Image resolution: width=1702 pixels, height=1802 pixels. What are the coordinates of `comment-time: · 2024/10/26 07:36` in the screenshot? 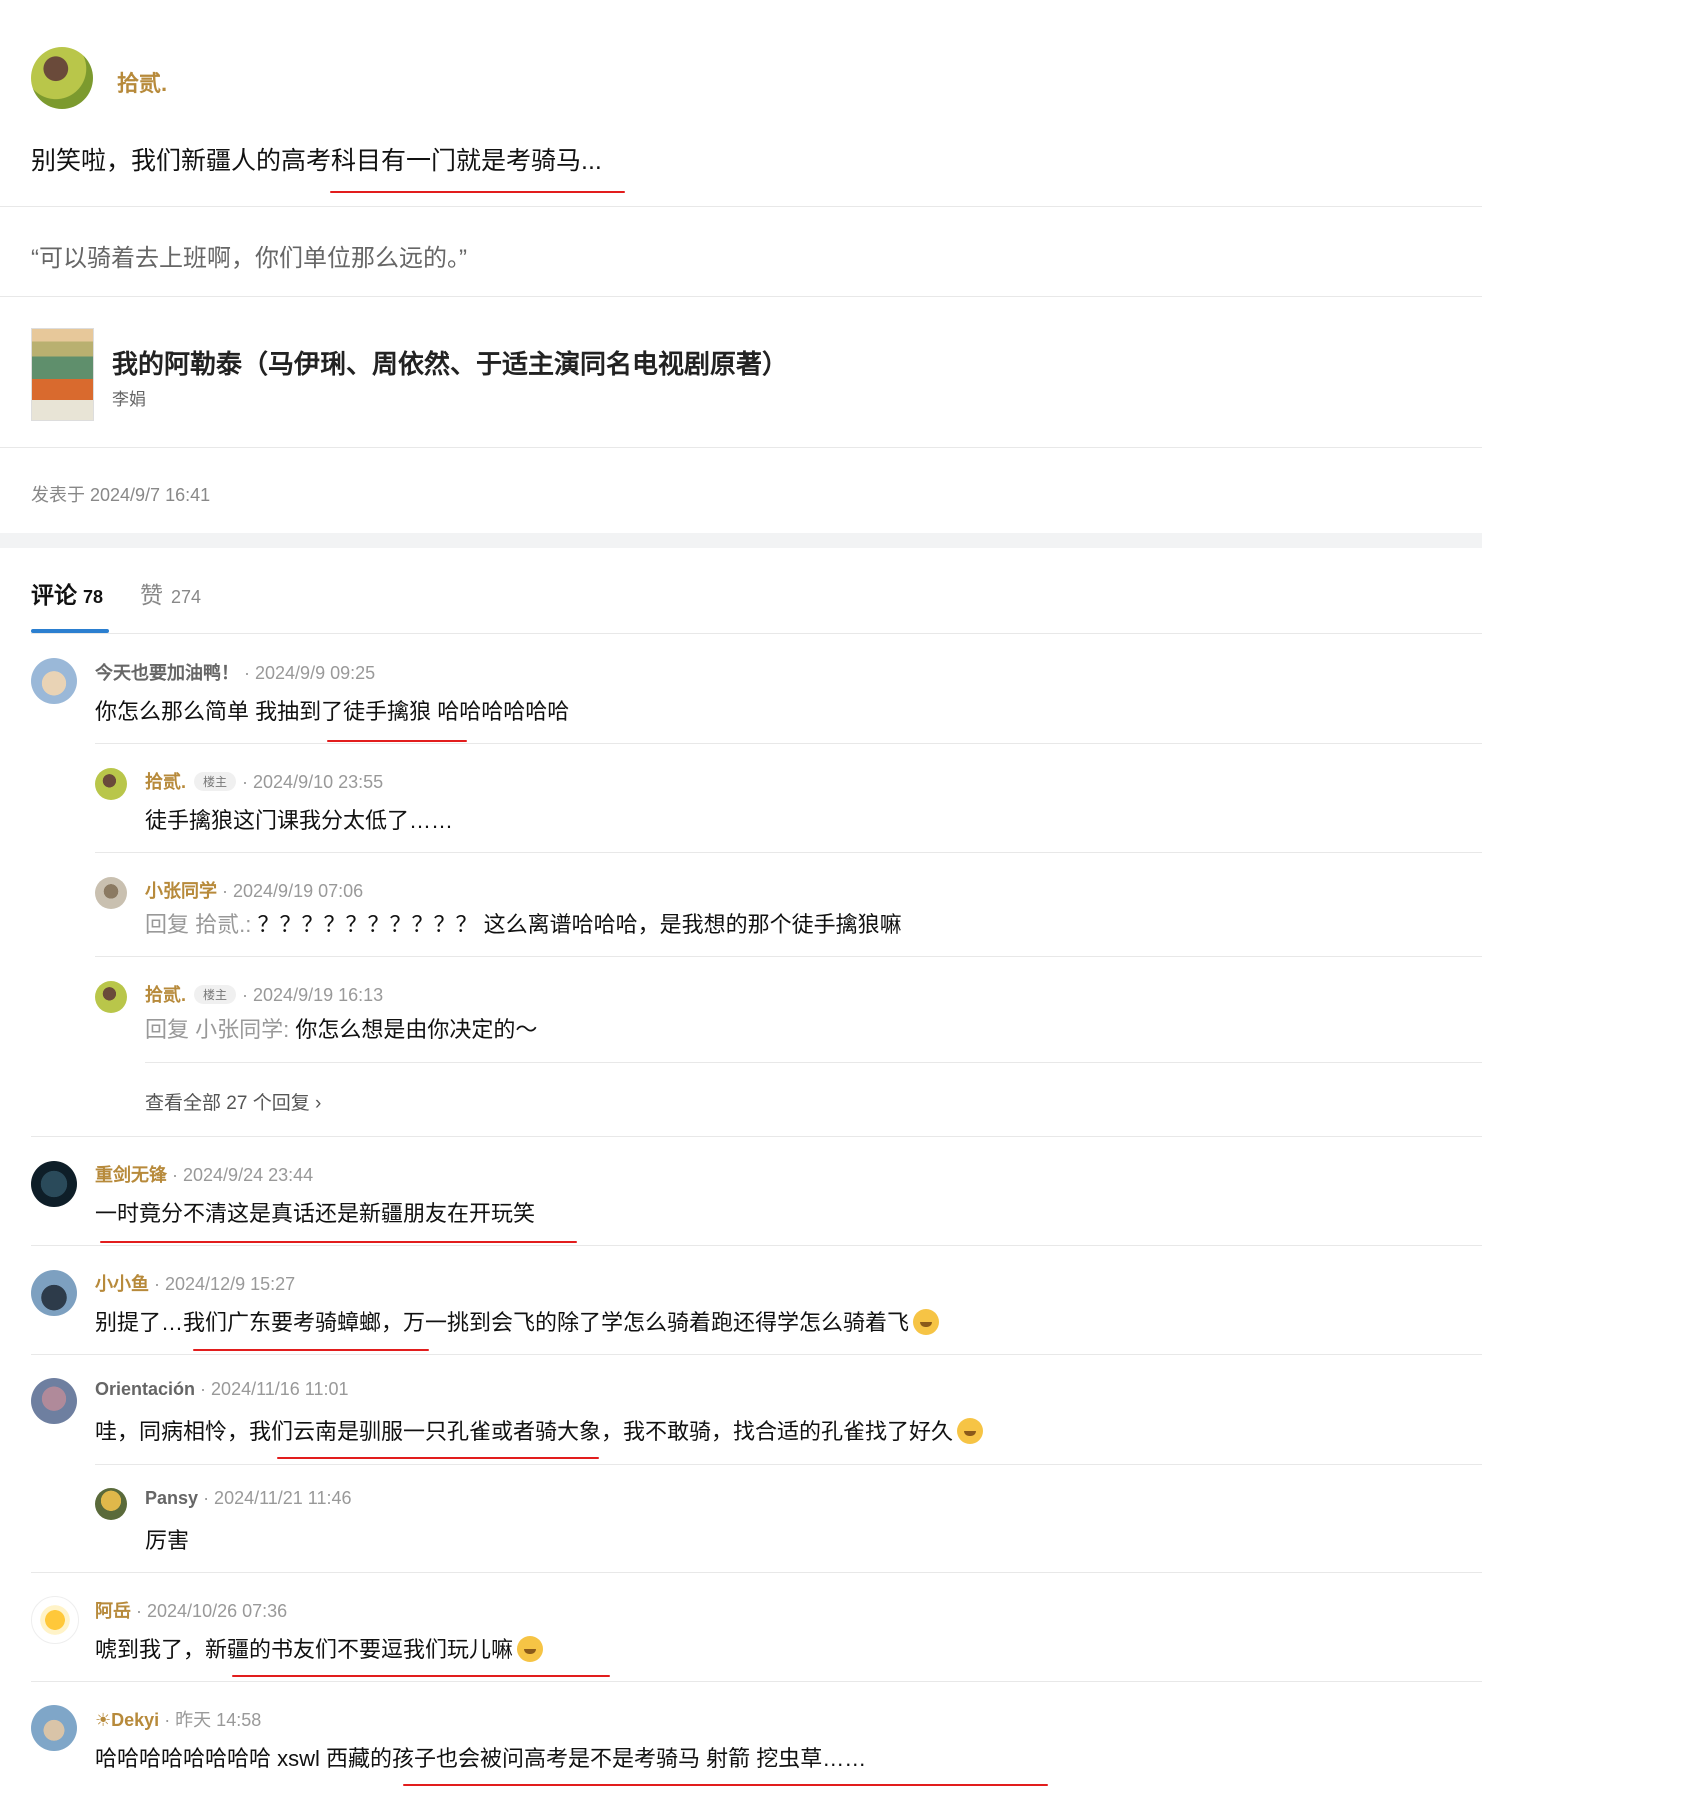 It's located at (212, 1611).